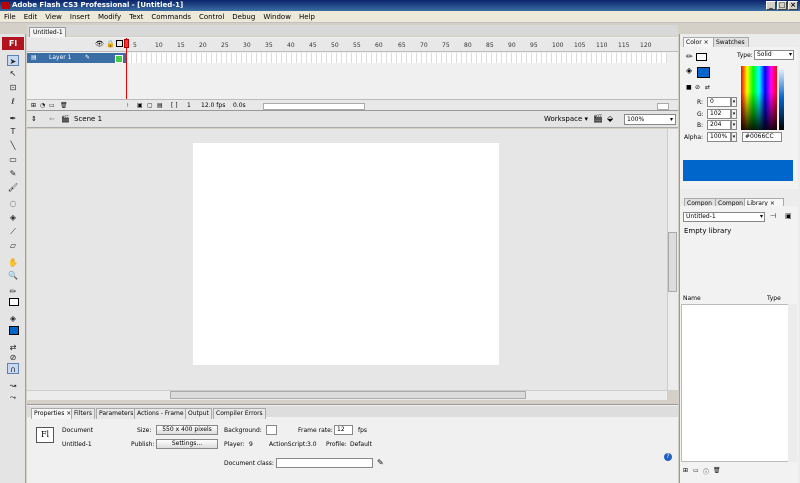 The image size is (800, 483). Describe the element at coordinates (13, 60) in the screenshot. I see `selection-tool-icon: ➤` at that location.